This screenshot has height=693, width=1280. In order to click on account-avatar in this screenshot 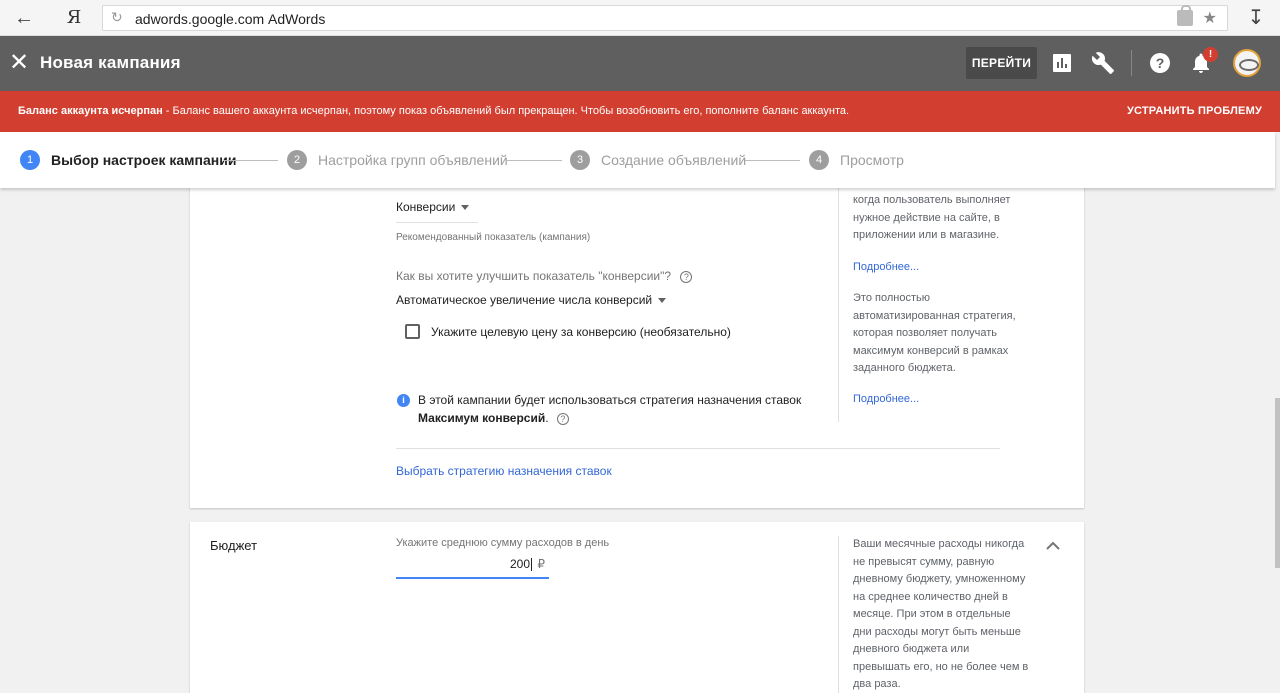, I will do `click(1247, 63)`.